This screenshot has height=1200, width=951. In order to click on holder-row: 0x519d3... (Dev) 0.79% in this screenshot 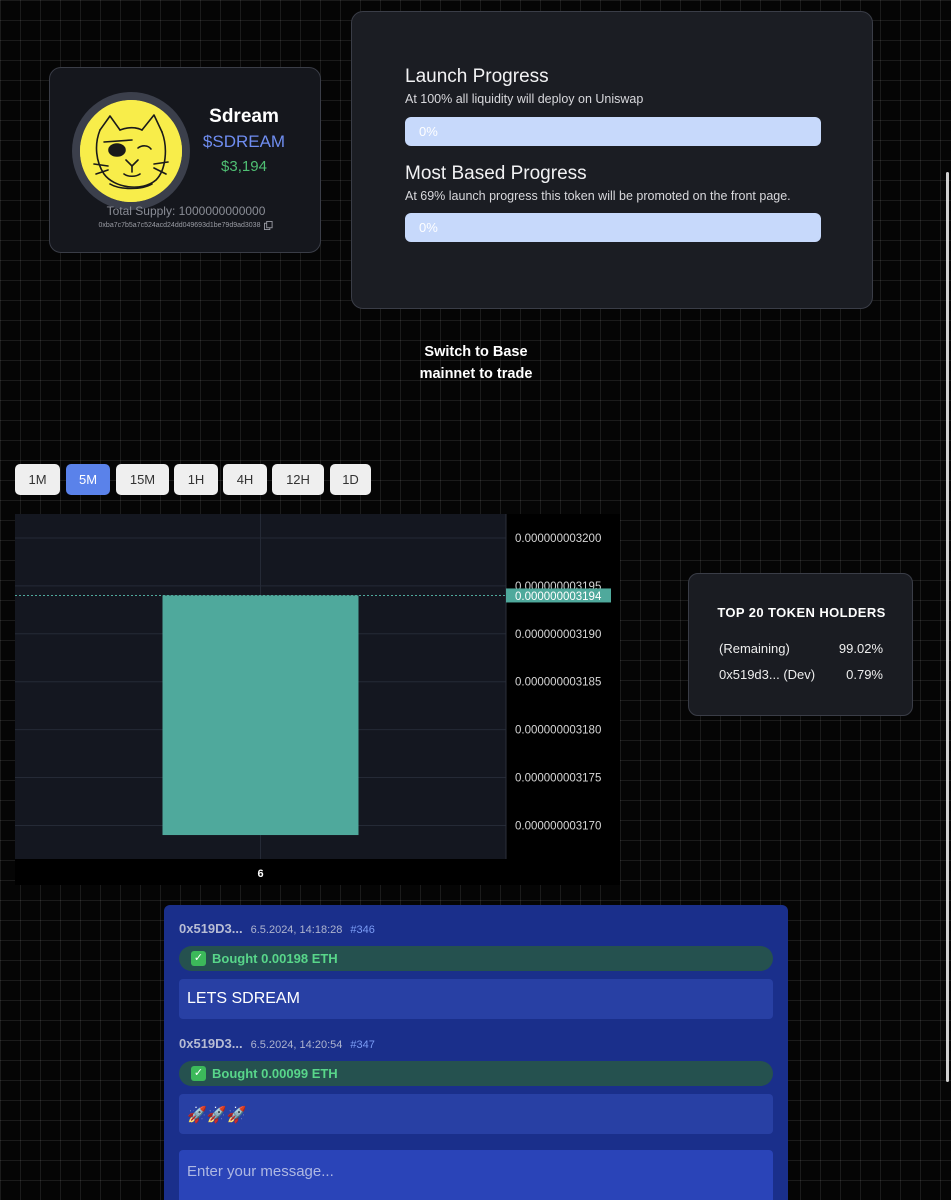, I will do `click(801, 674)`.